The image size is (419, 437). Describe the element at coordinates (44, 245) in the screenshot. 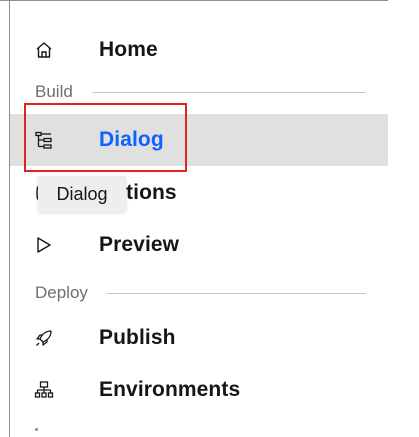

I see `play-icon` at that location.